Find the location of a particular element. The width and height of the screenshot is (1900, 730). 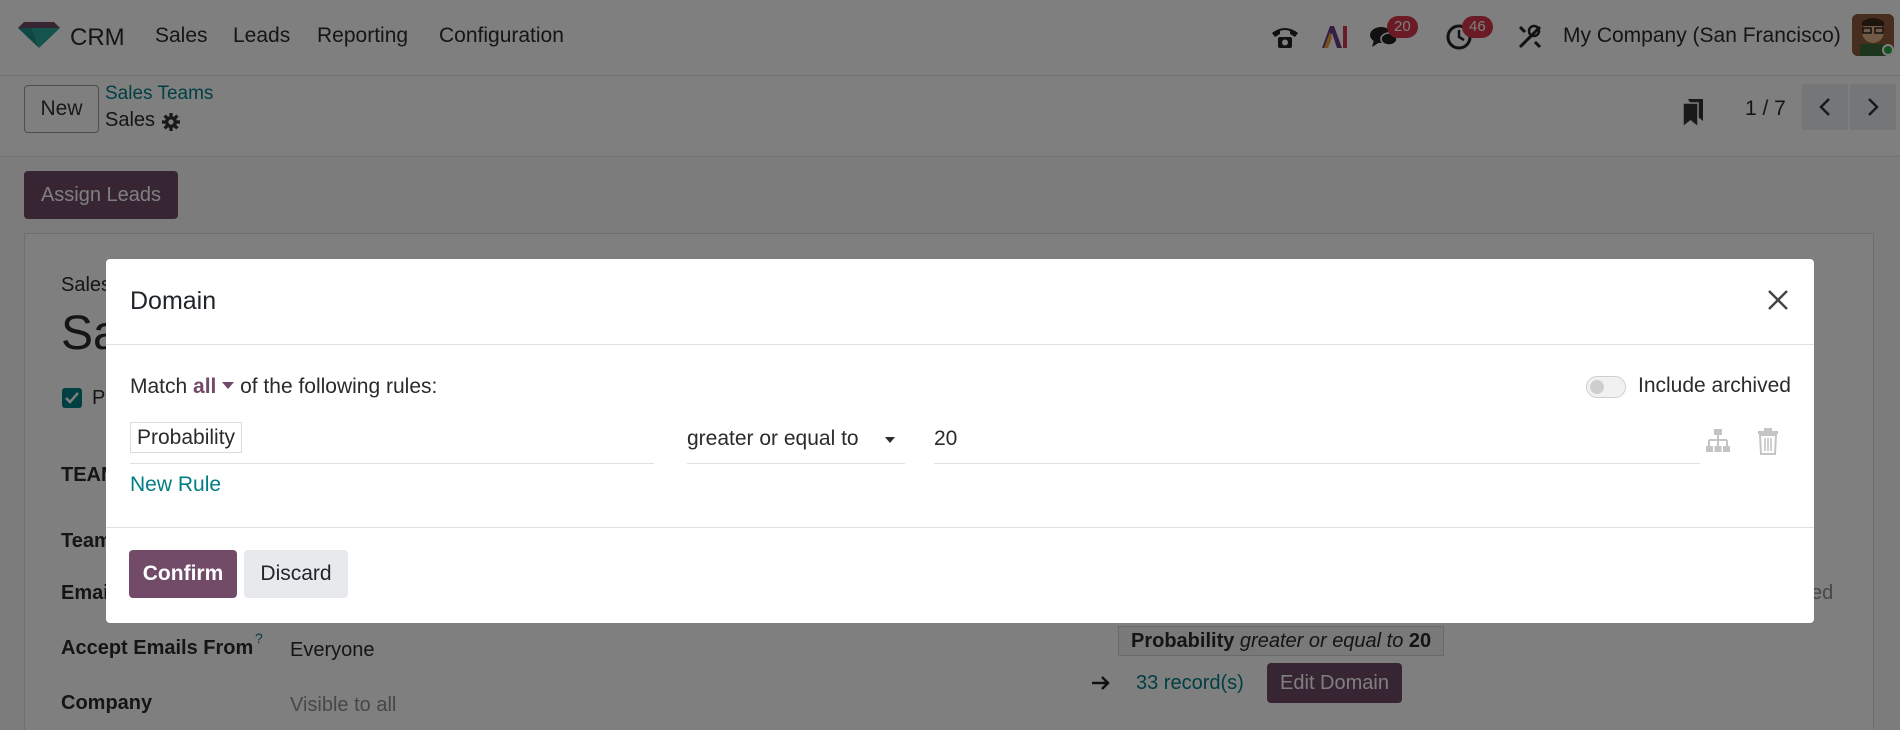

dialog-title: Domain is located at coordinates (173, 301).